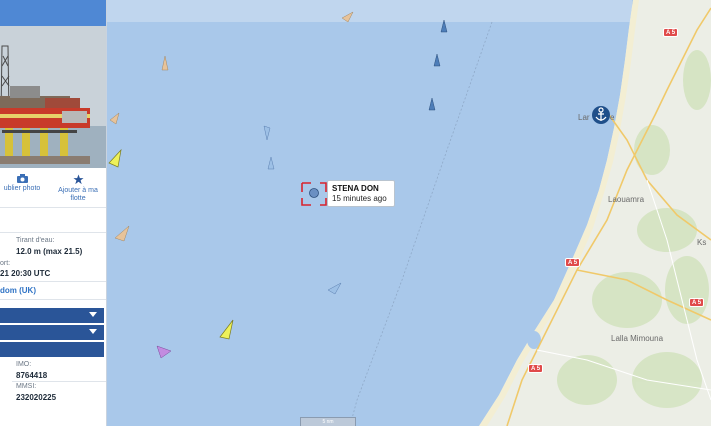  Describe the element at coordinates (25, 273) in the screenshot. I see `timestamp-value: 21 20:30 UTC` at that location.